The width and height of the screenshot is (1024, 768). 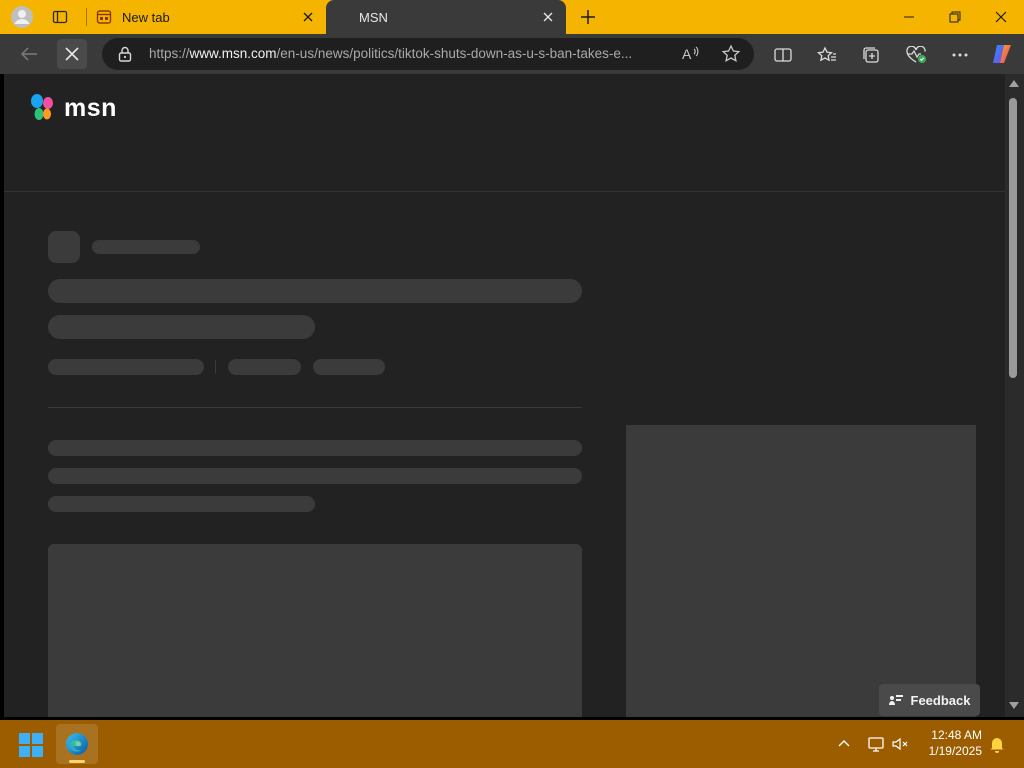 I want to click on split-screen-button, so click(x=783, y=55).